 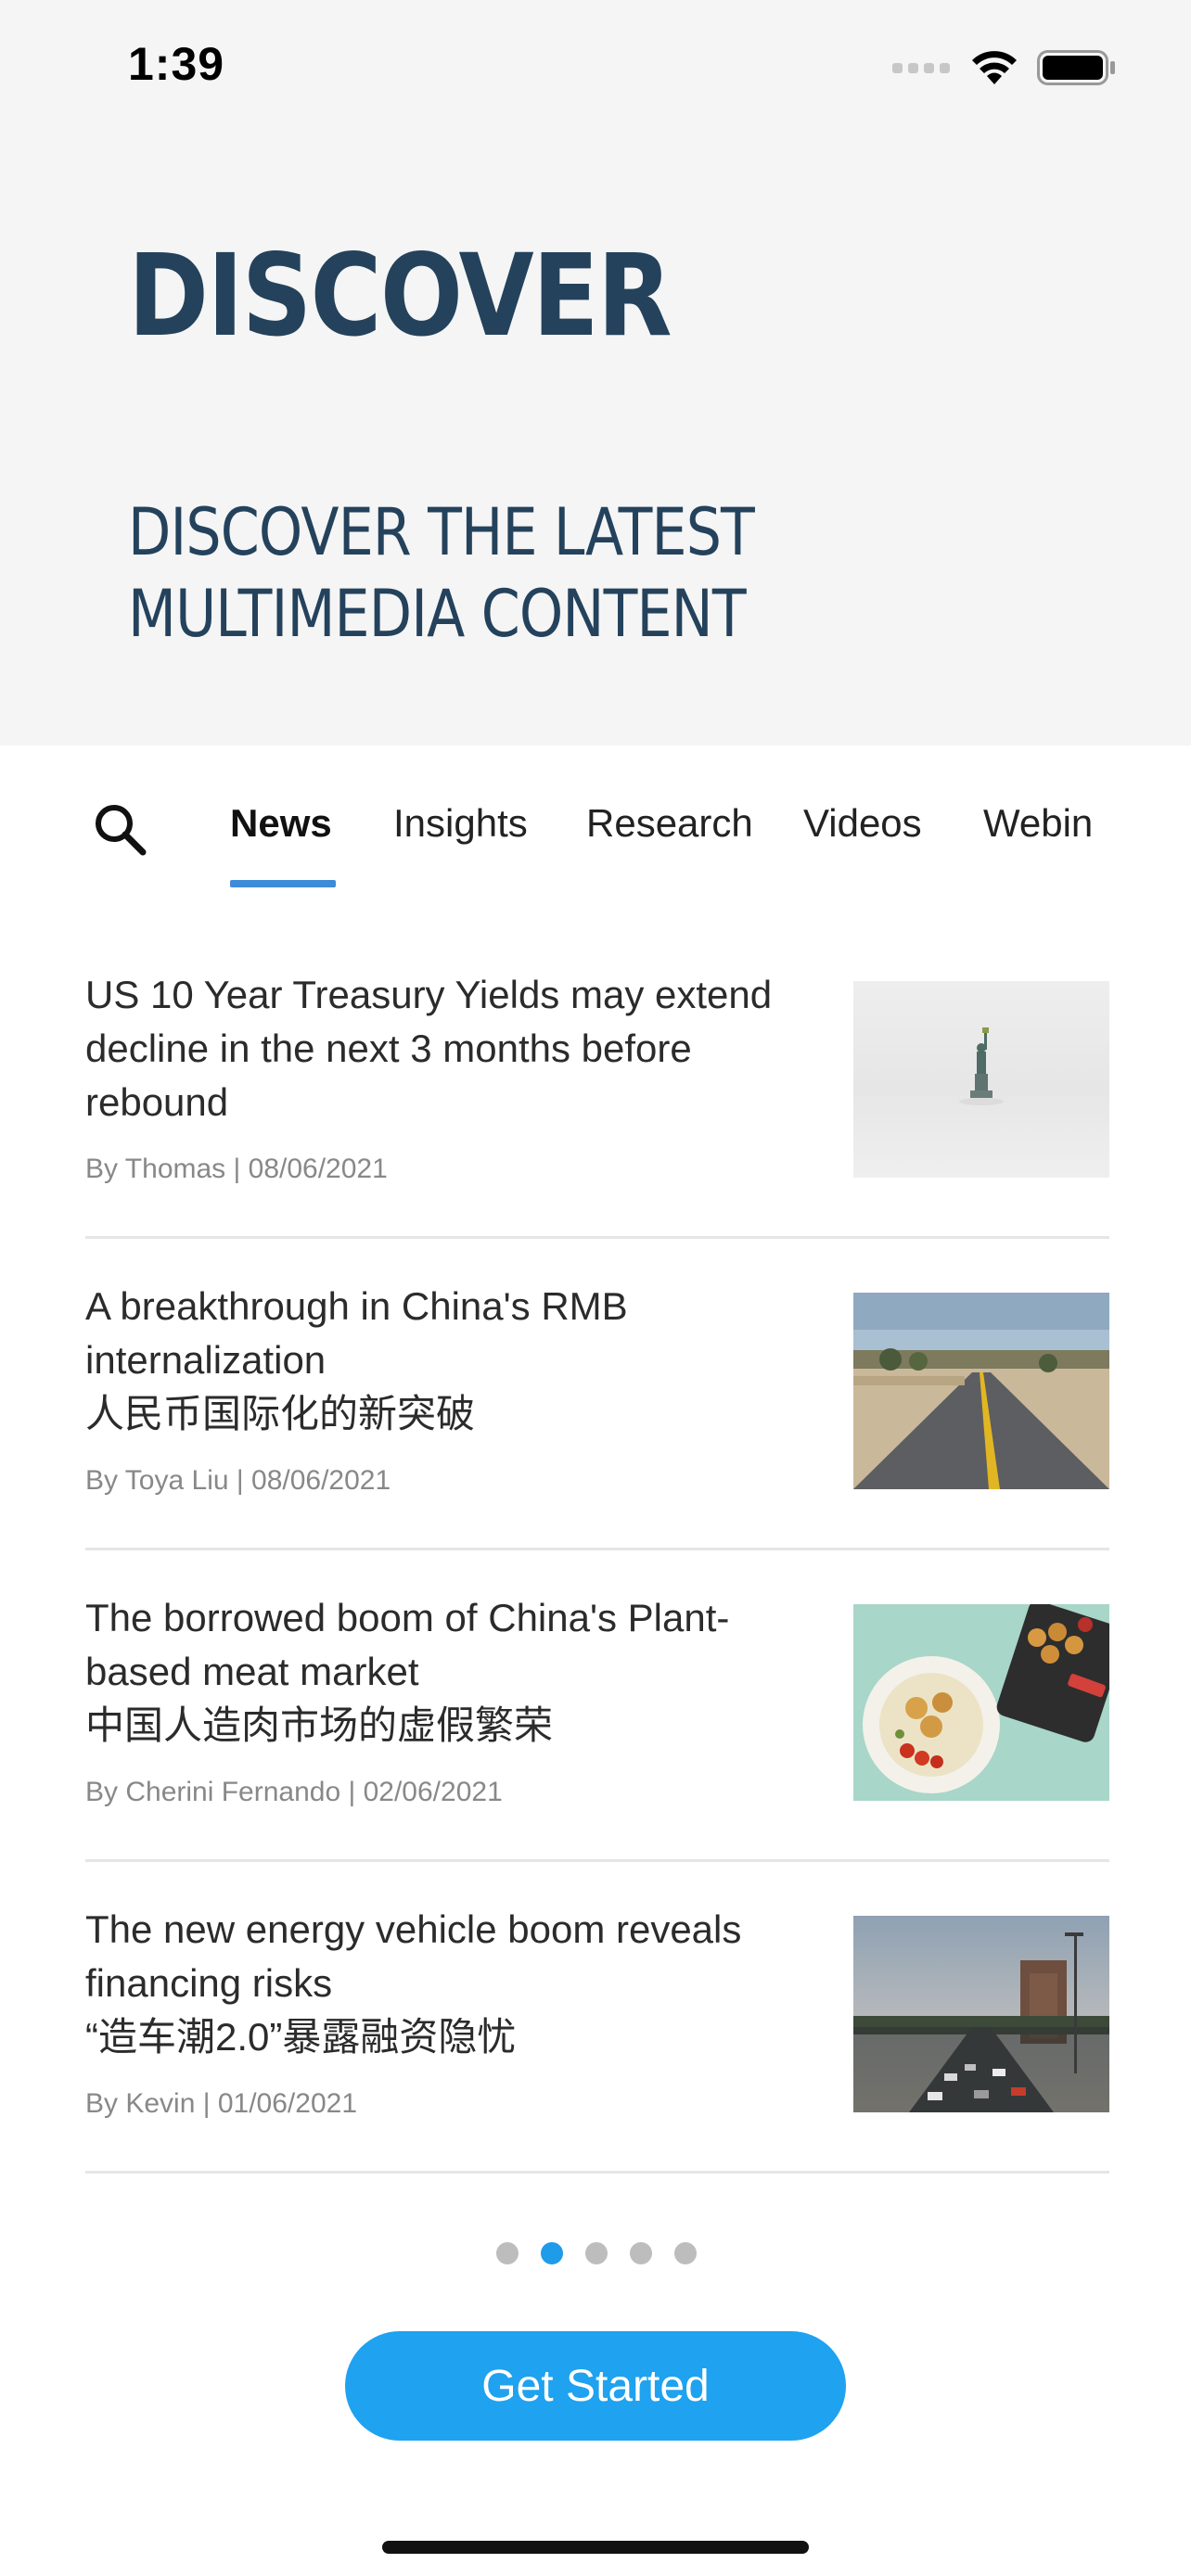 I want to click on article-title-line: based meat market, so click(x=252, y=1672).